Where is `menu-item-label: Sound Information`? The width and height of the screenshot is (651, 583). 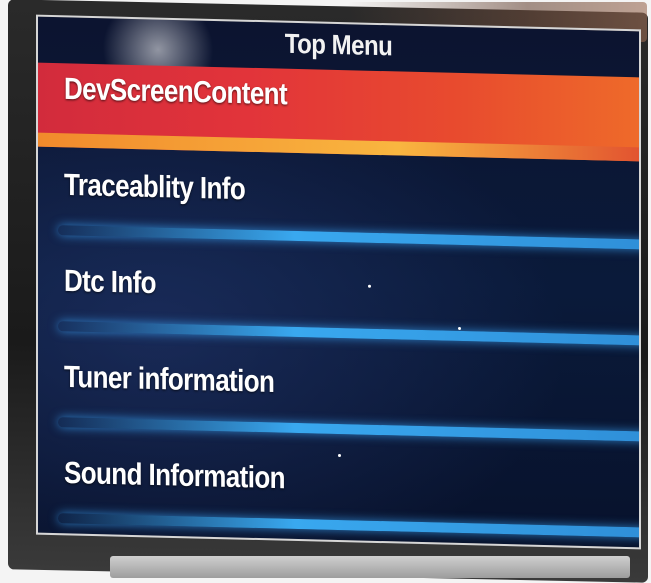 menu-item-label: Sound Information is located at coordinates (174, 475).